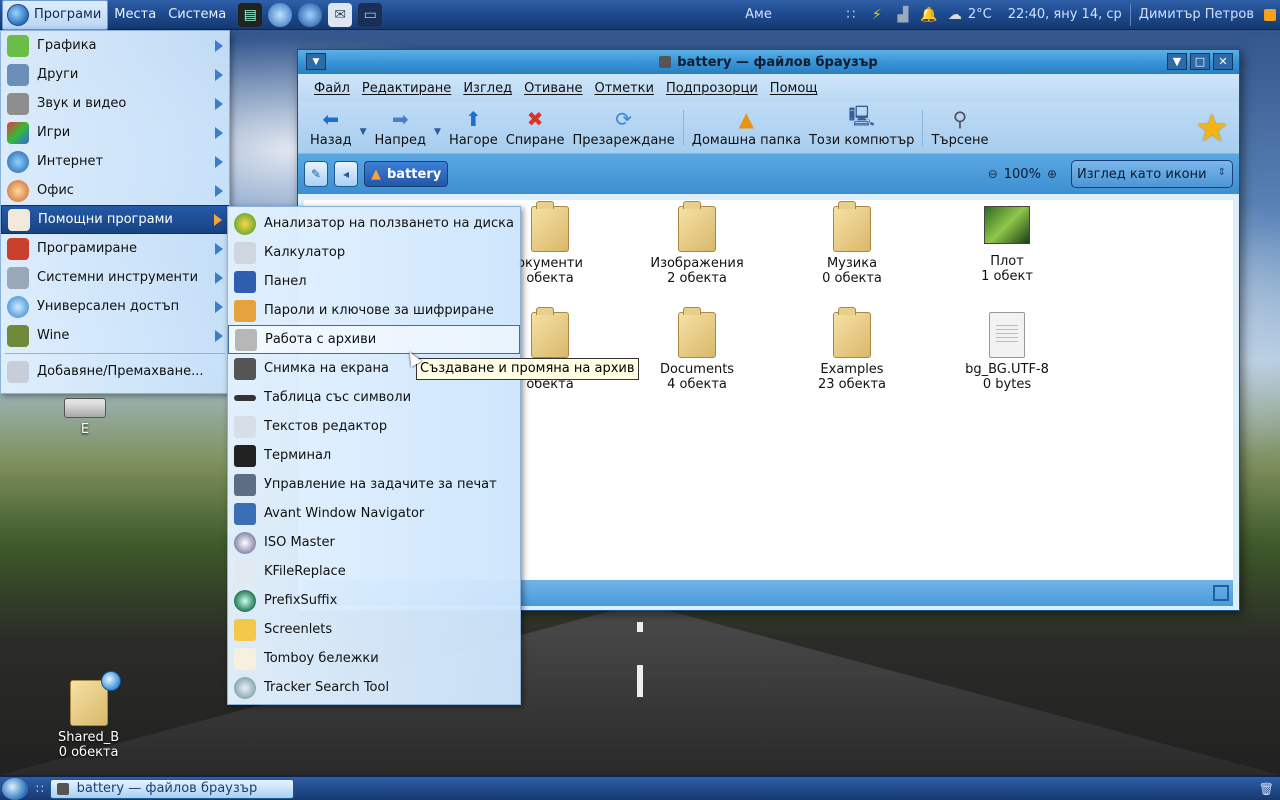  Describe the element at coordinates (363, 128) in the screenshot. I see `back-history-dropdown-icon: ▼` at that location.